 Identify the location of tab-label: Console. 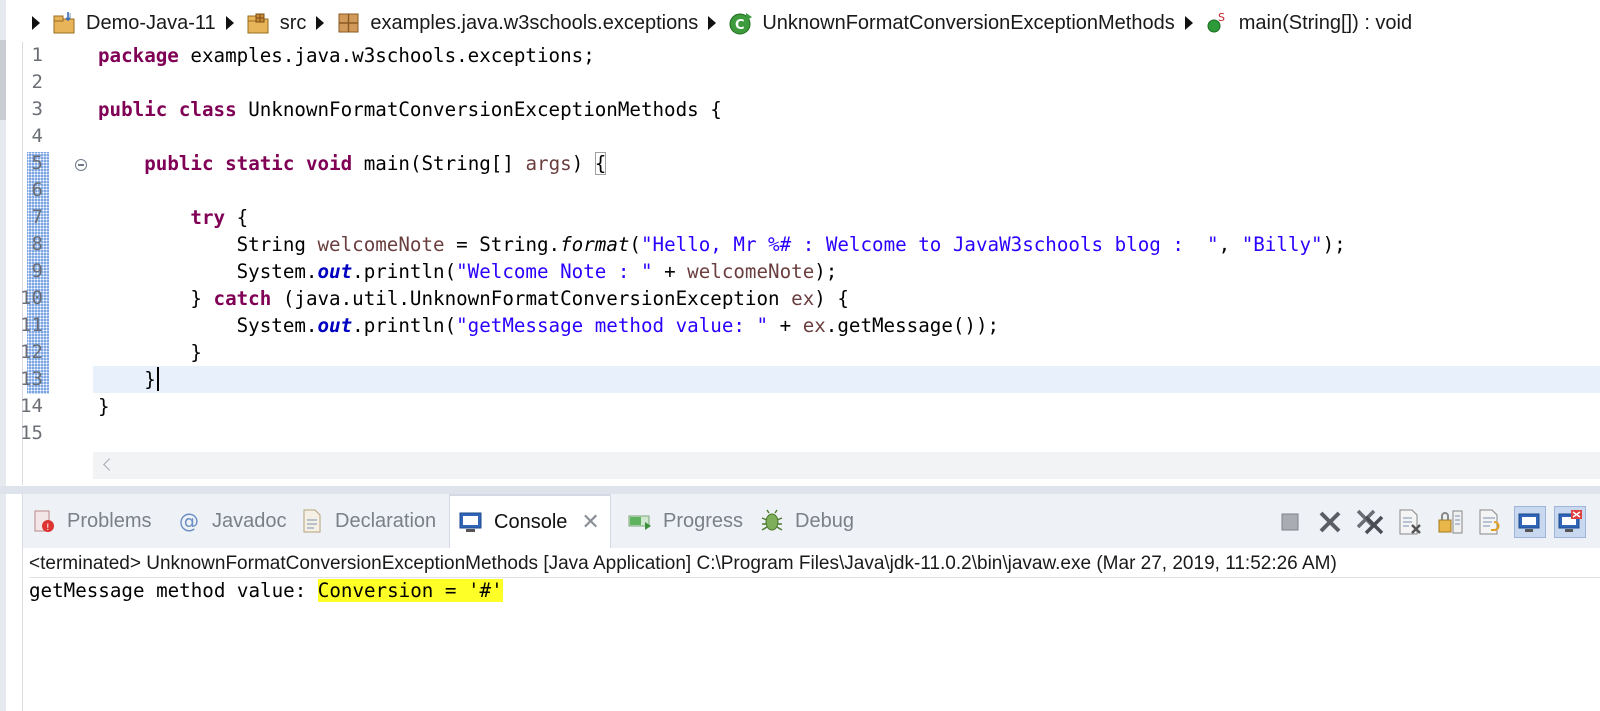
(531, 521).